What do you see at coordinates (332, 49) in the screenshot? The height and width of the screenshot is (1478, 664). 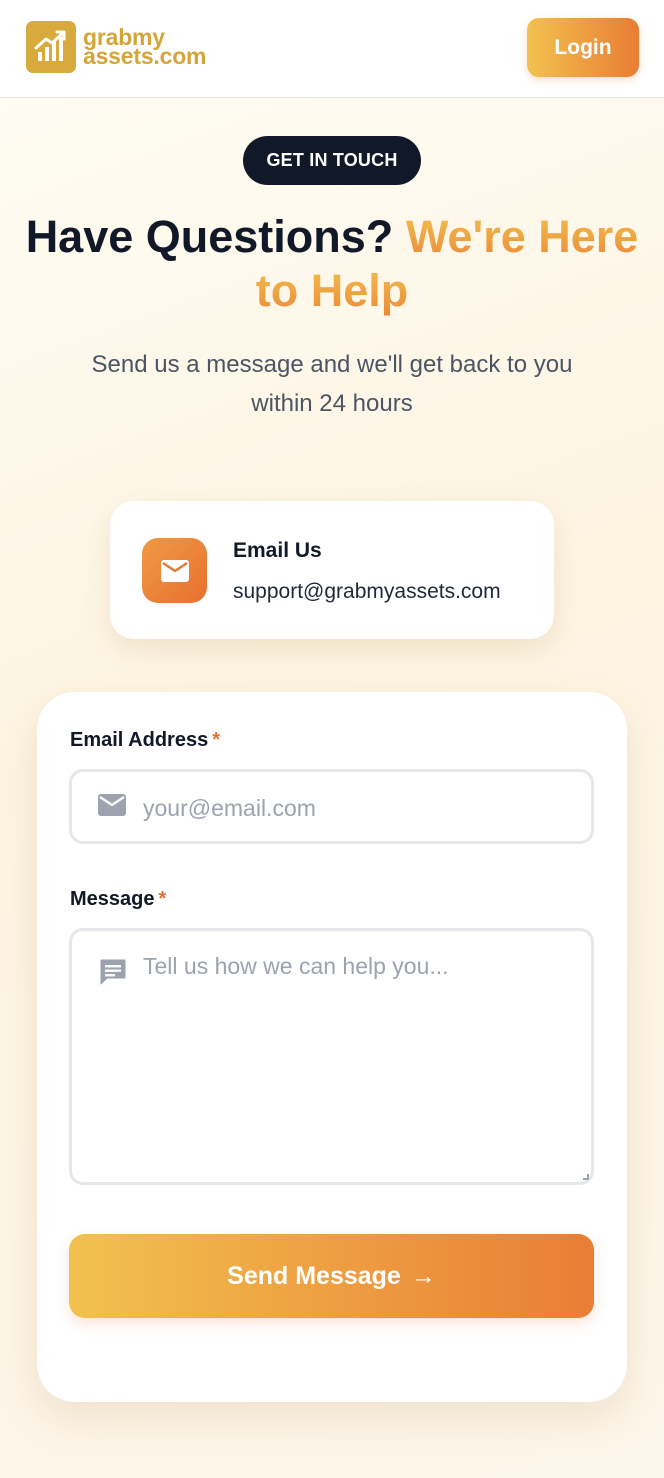 I see `top-nav: grabmy assets.com Login` at bounding box center [332, 49].